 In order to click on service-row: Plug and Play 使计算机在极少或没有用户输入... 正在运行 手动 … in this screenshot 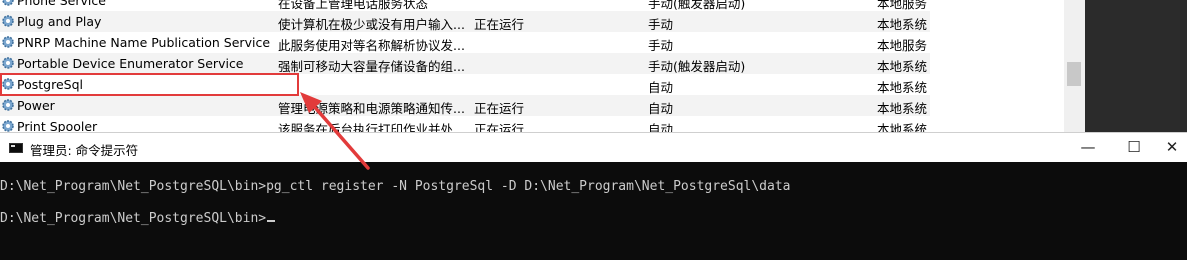, I will do `click(465, 21)`.